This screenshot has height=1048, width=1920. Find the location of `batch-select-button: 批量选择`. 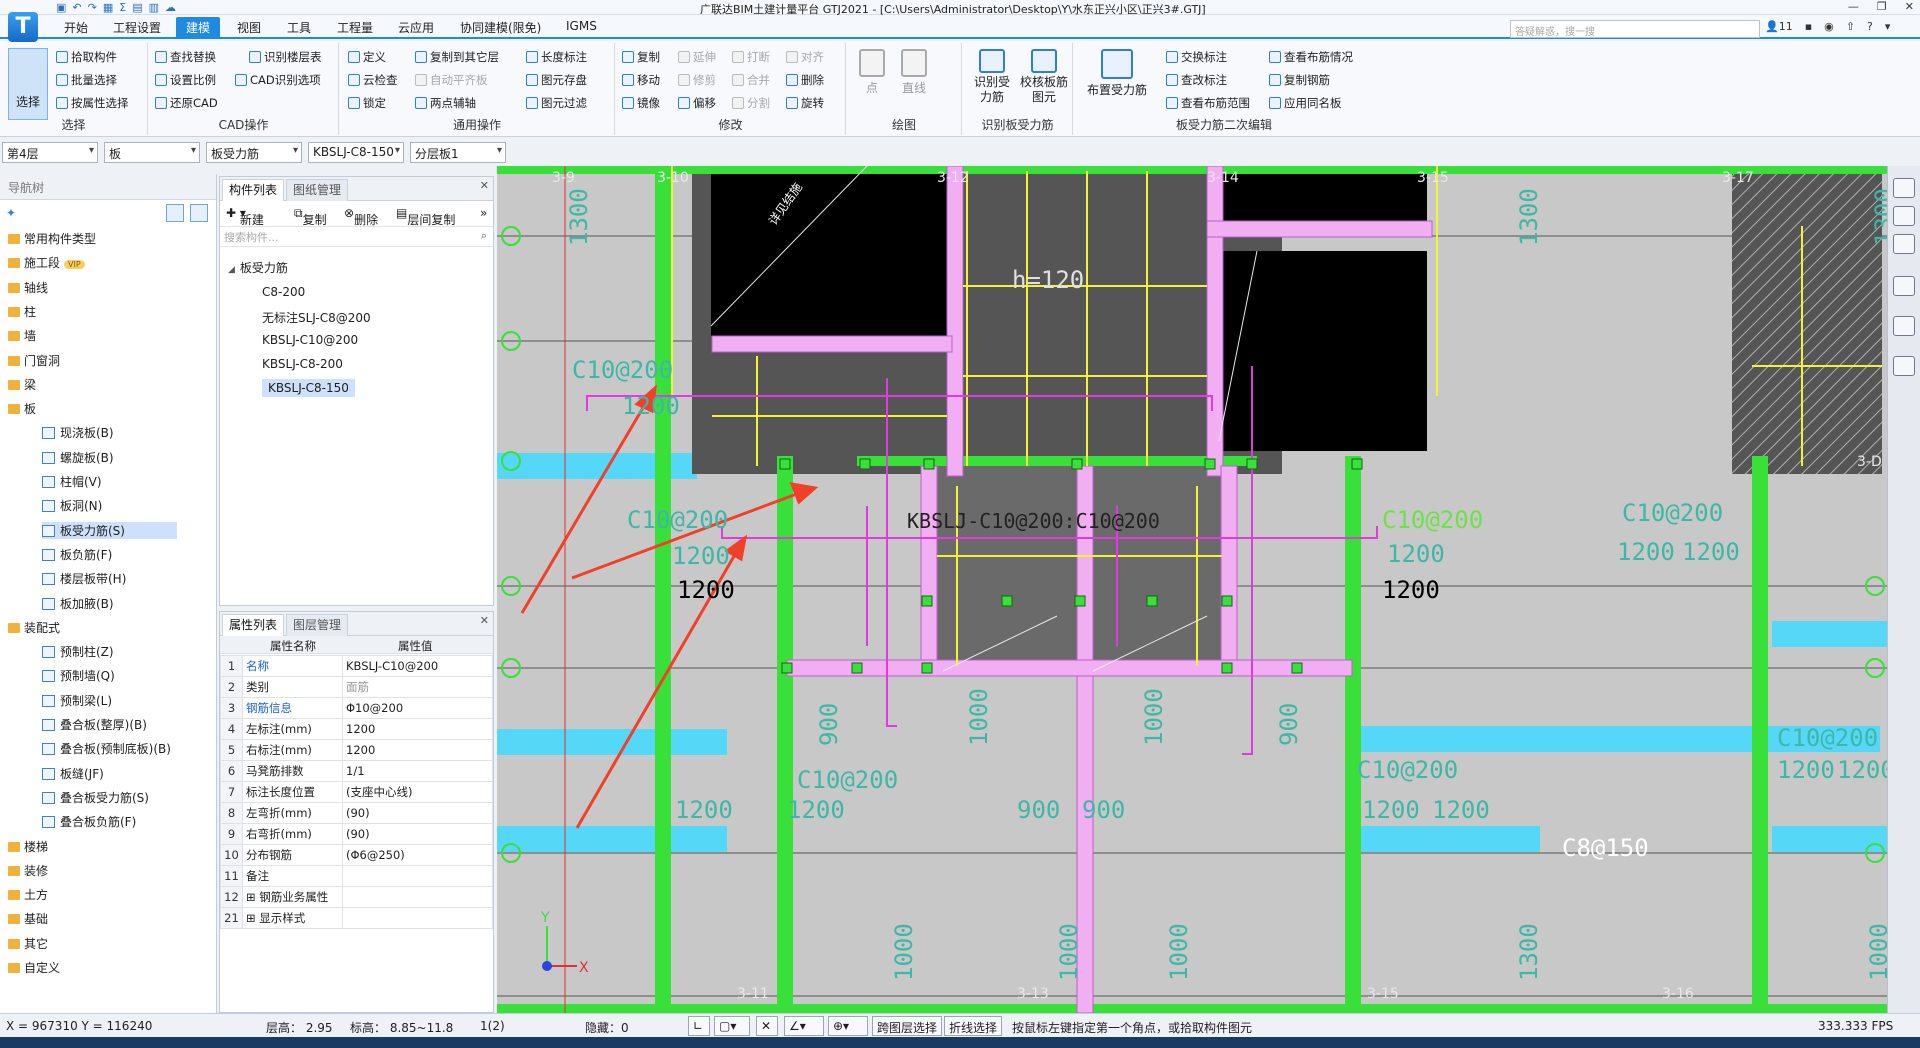

batch-select-button: 批量选择 is located at coordinates (86, 80).